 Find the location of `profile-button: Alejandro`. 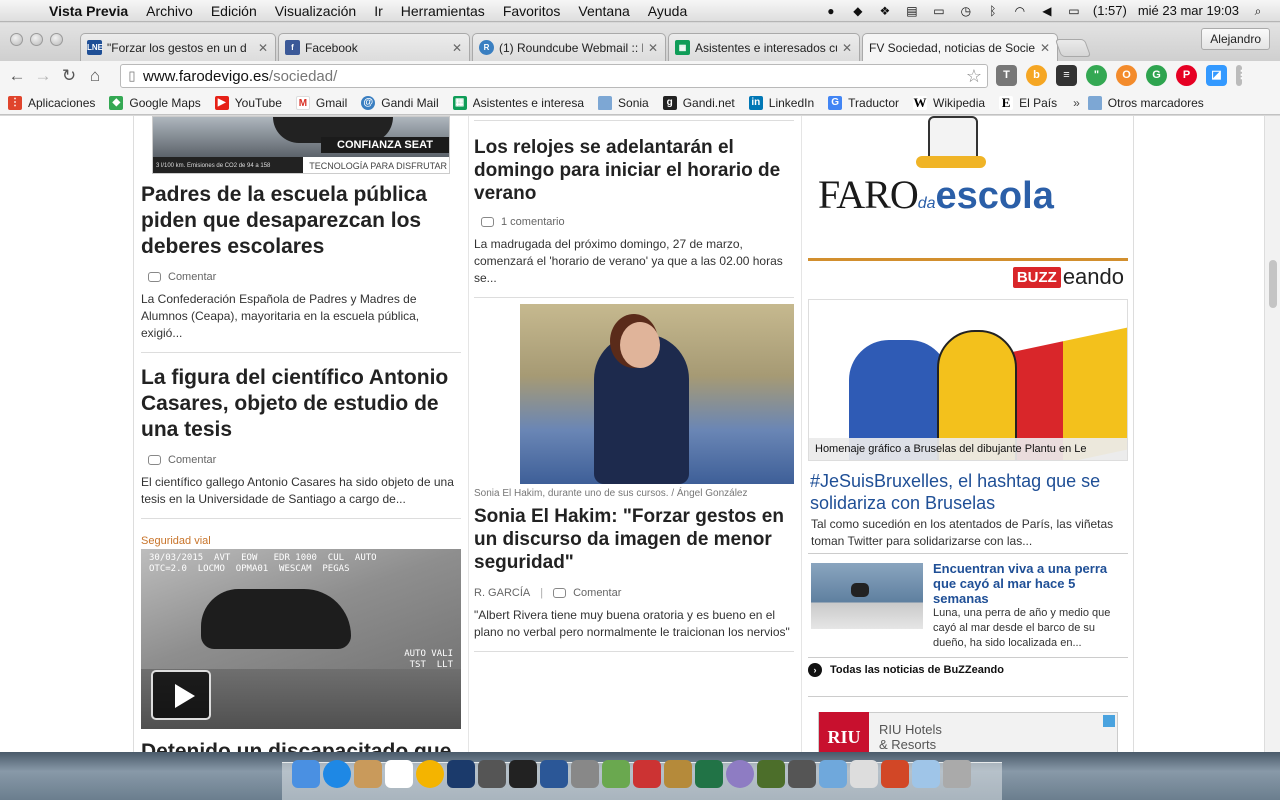

profile-button: Alejandro is located at coordinates (1235, 39).